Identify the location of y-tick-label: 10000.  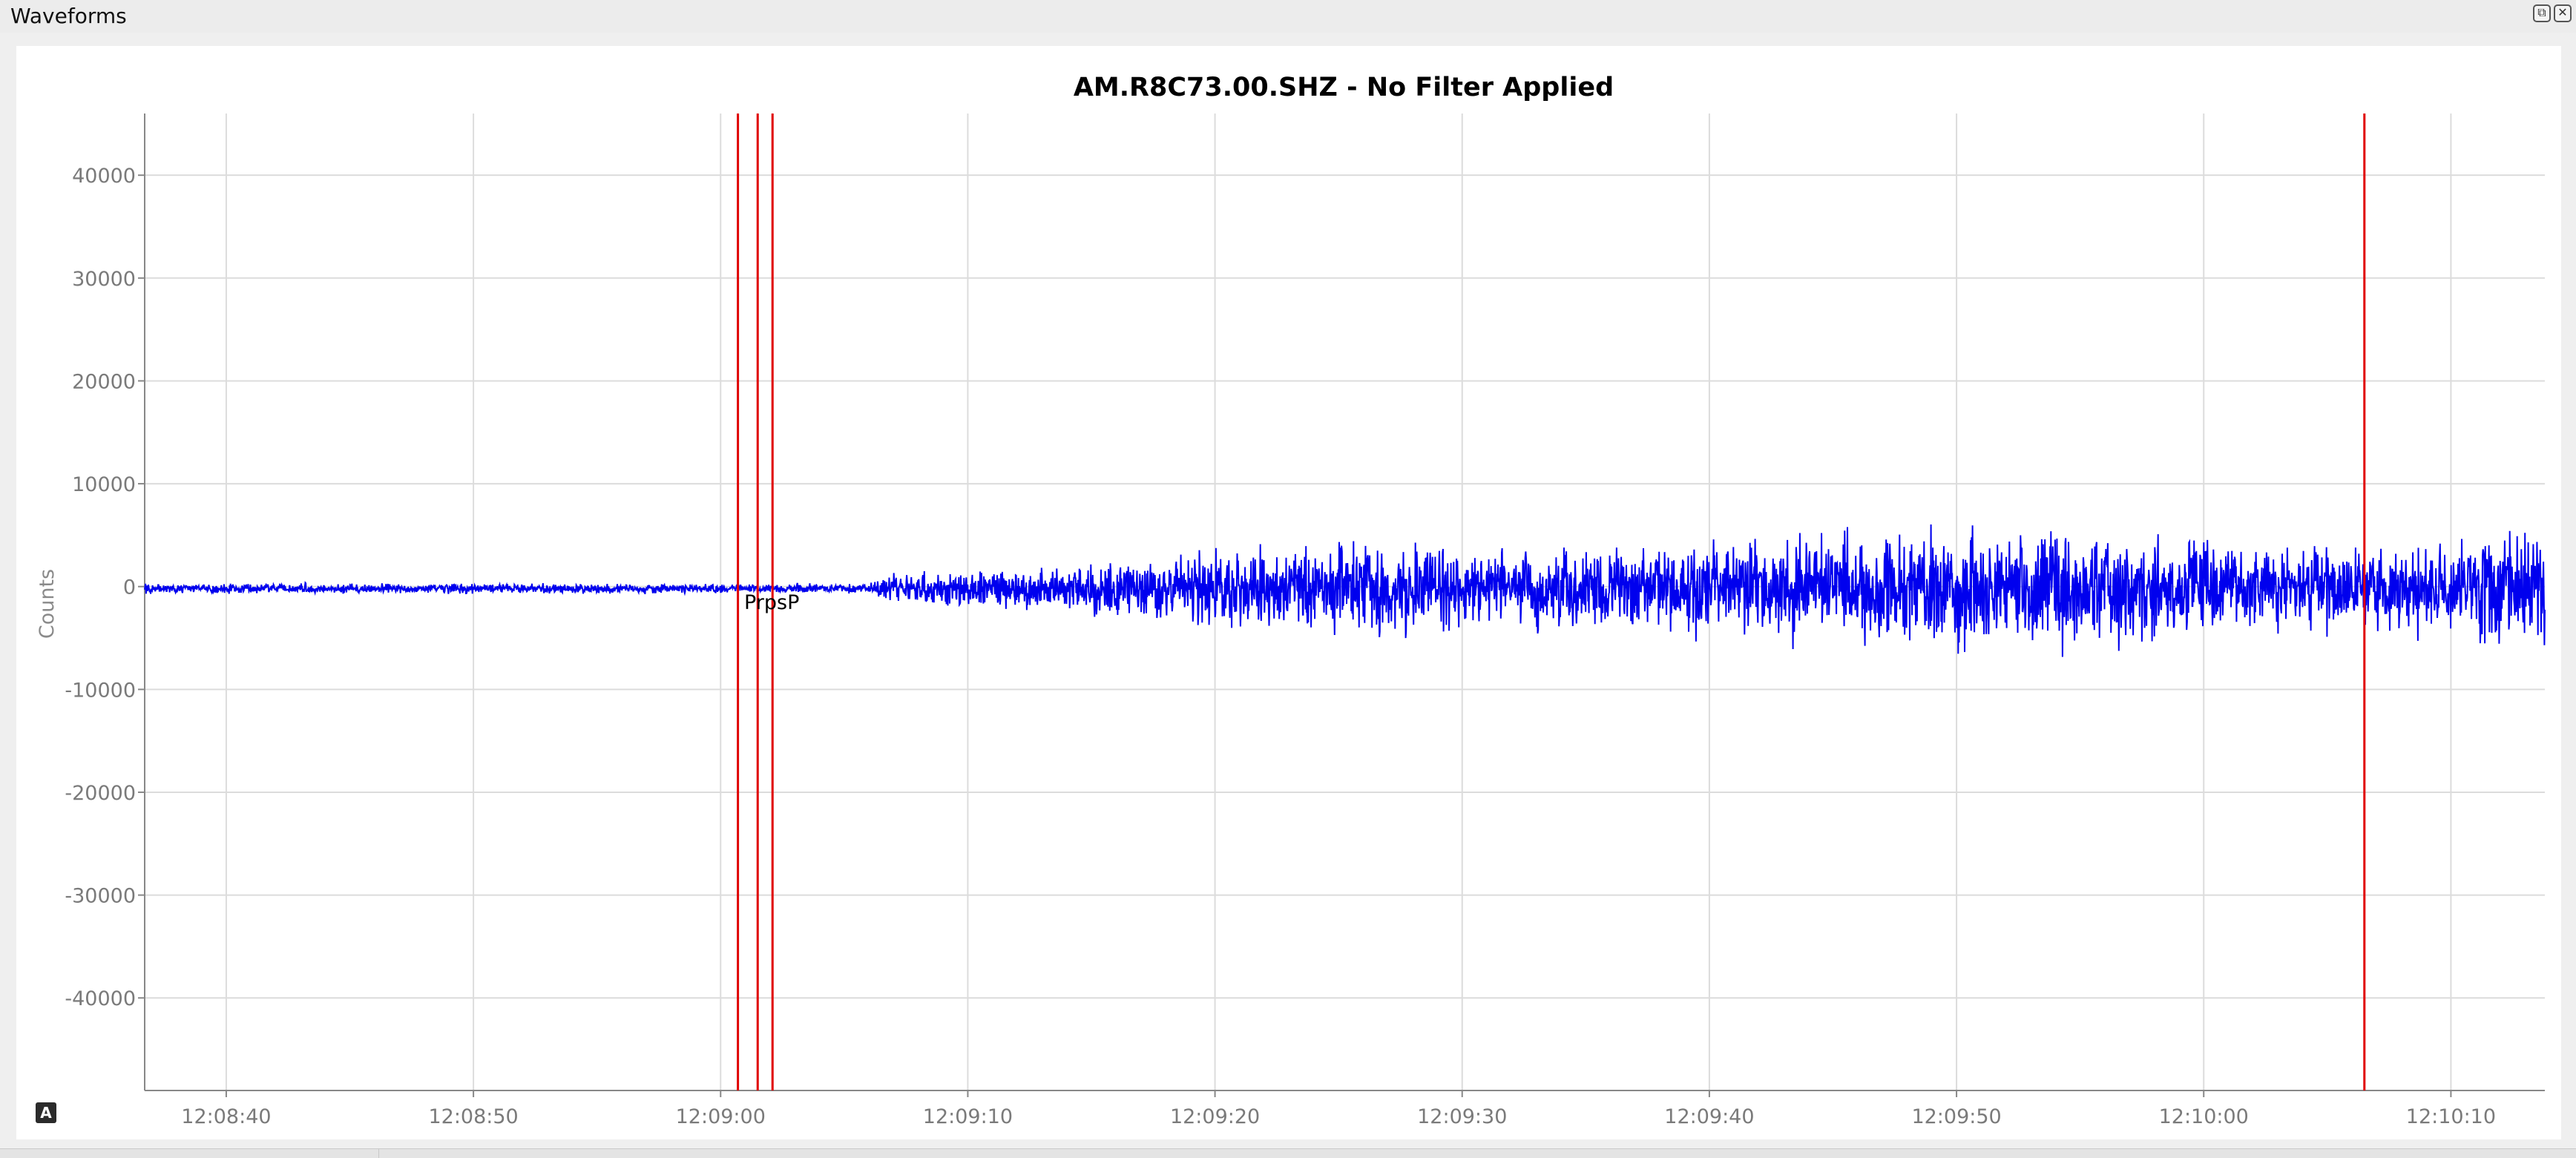
(104, 484).